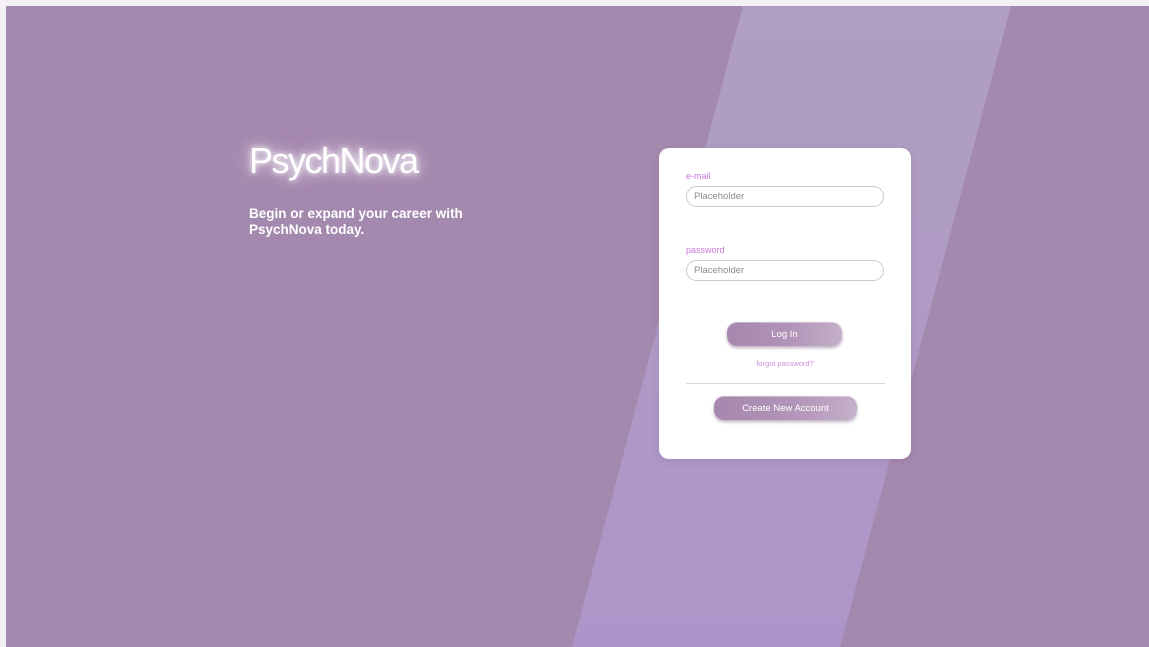 This screenshot has height=647, width=1149. Describe the element at coordinates (698, 176) in the screenshot. I see `email-label: e-mail` at that location.